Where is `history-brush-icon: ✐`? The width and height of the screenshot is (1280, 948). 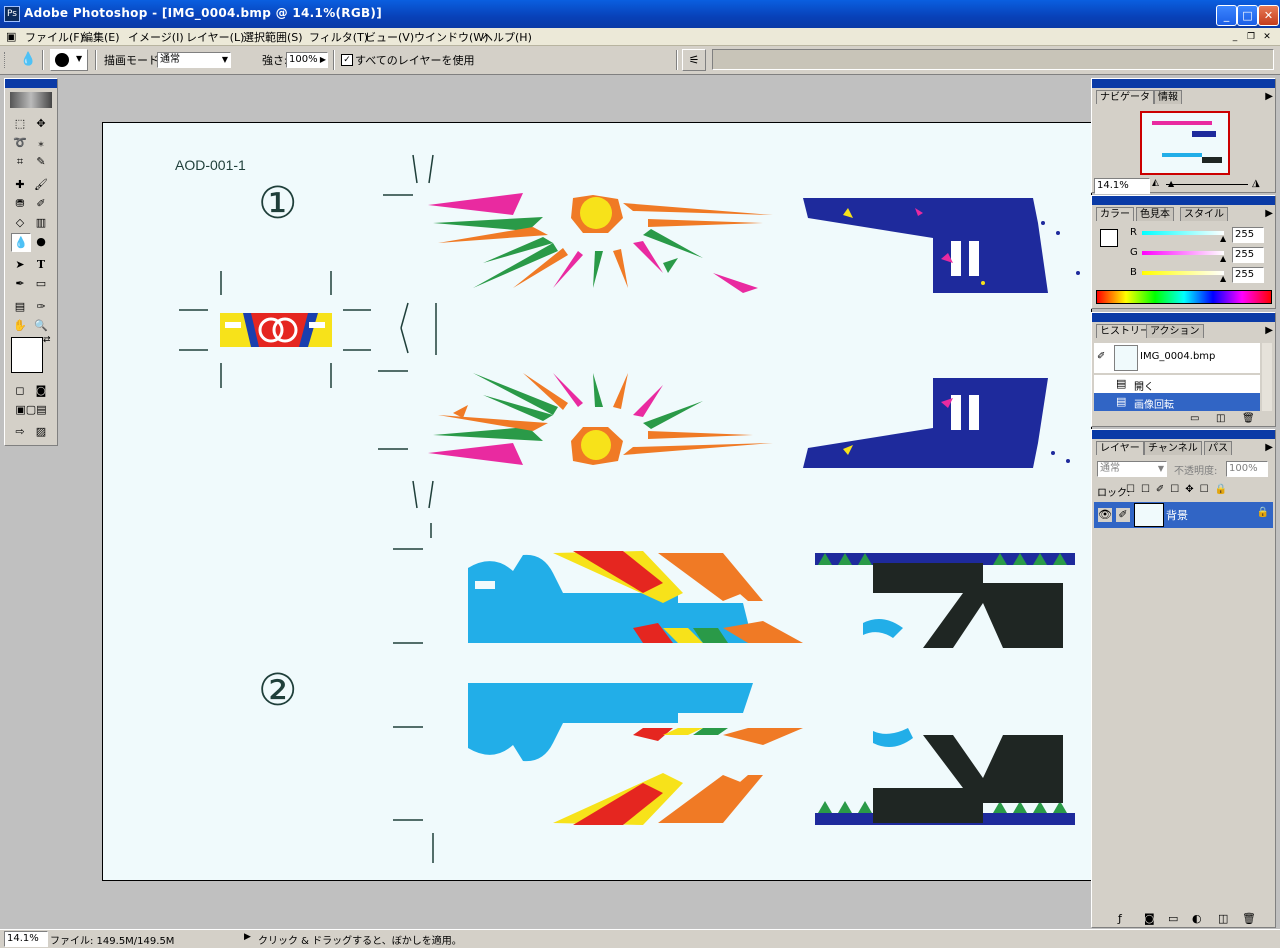 history-brush-icon: ✐ is located at coordinates (41, 203).